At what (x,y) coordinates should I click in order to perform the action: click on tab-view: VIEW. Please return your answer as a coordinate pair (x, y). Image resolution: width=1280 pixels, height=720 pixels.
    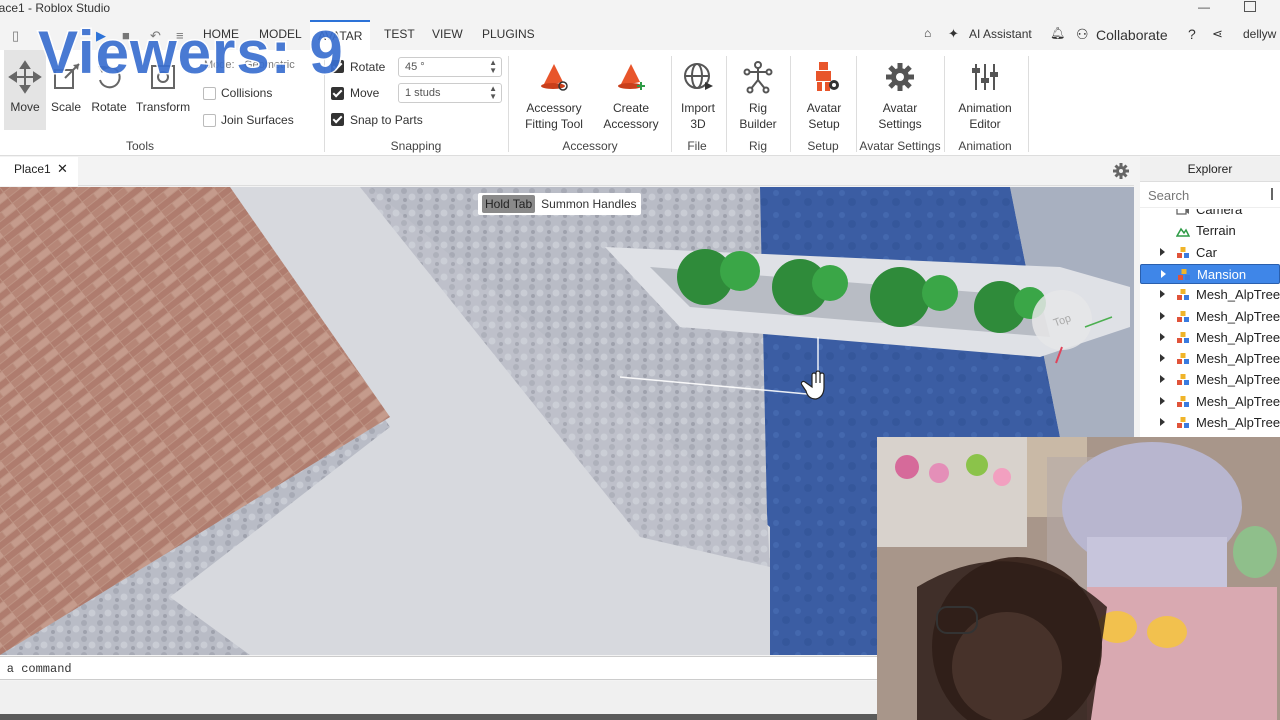
    Looking at the image, I should click on (447, 34).